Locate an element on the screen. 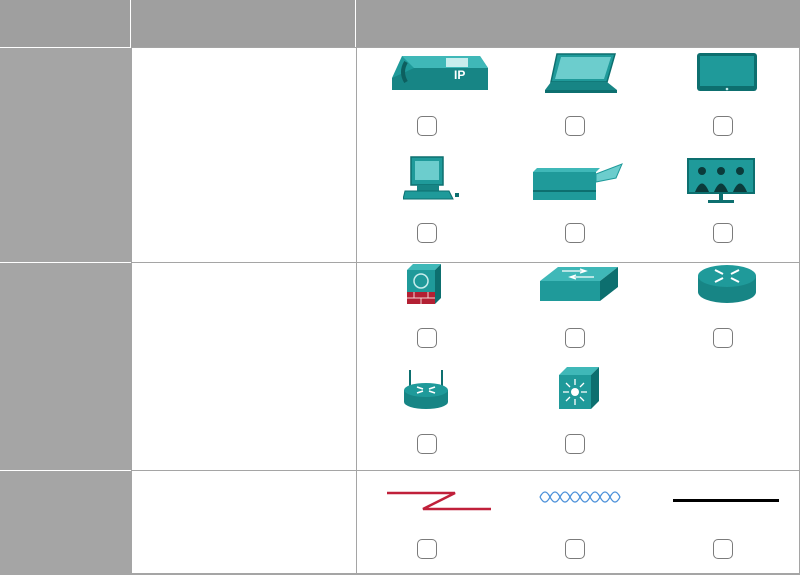  row3-category-cell is located at coordinates (65, 522).